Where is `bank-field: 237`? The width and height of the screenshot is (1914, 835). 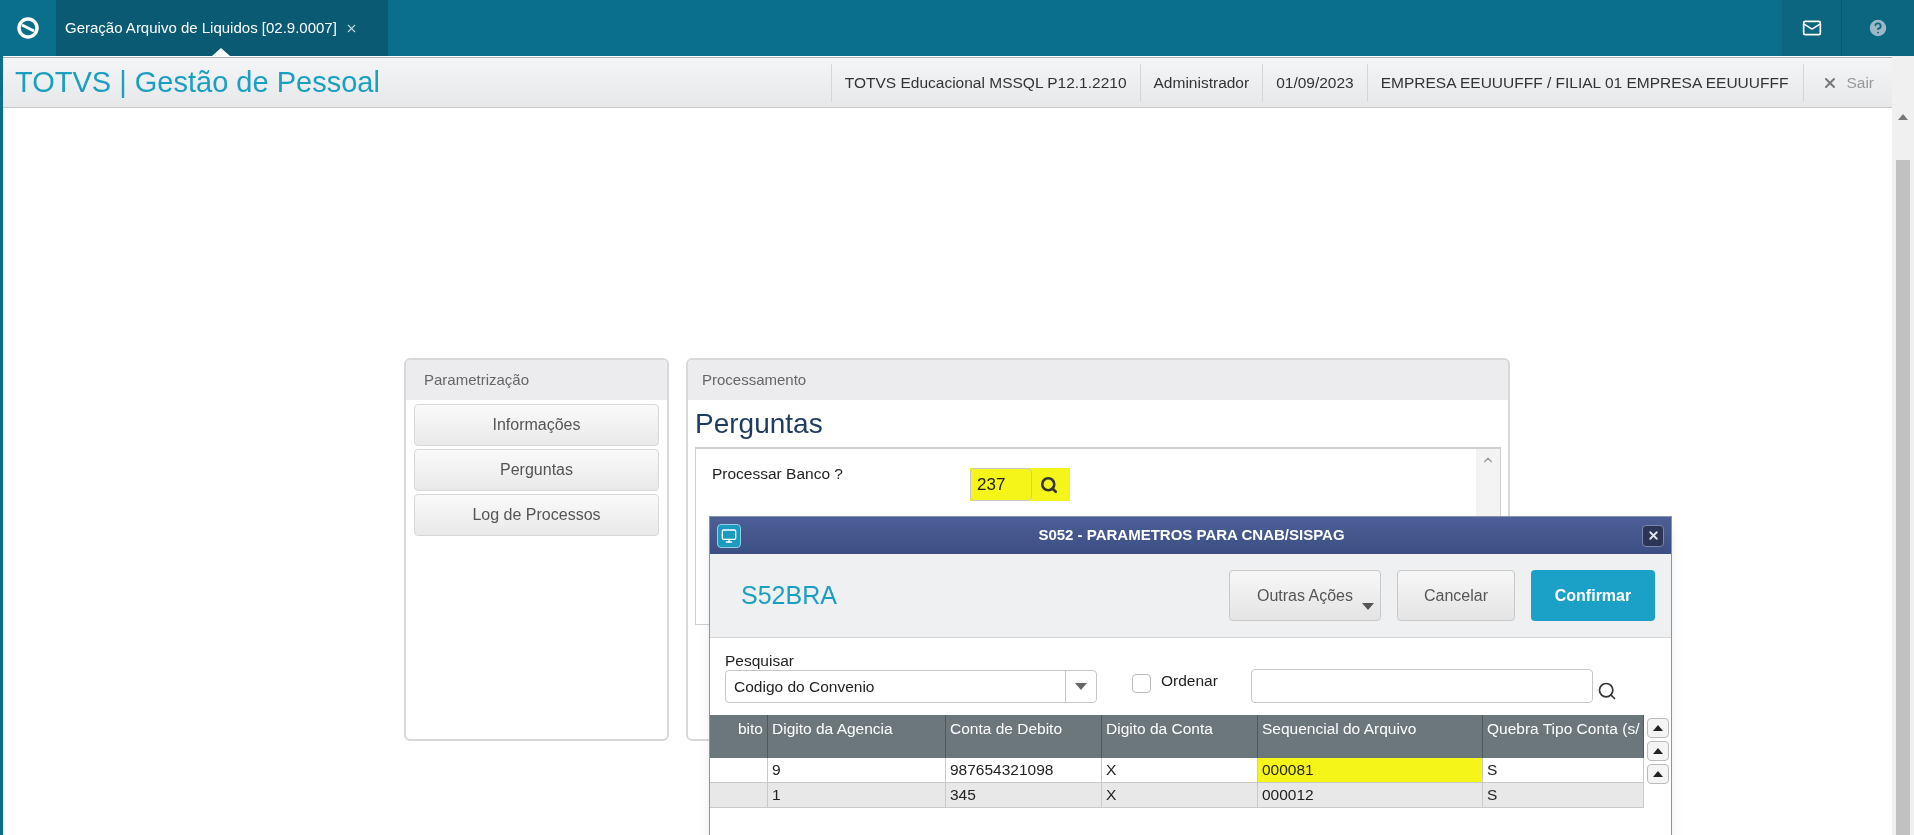 bank-field: 237 is located at coordinates (1001, 484).